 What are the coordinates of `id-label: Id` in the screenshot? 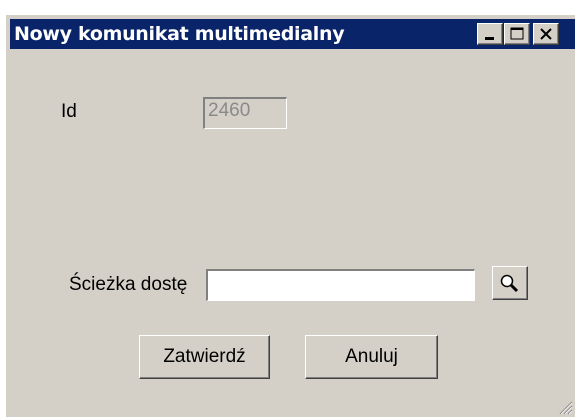 It's located at (69, 111).